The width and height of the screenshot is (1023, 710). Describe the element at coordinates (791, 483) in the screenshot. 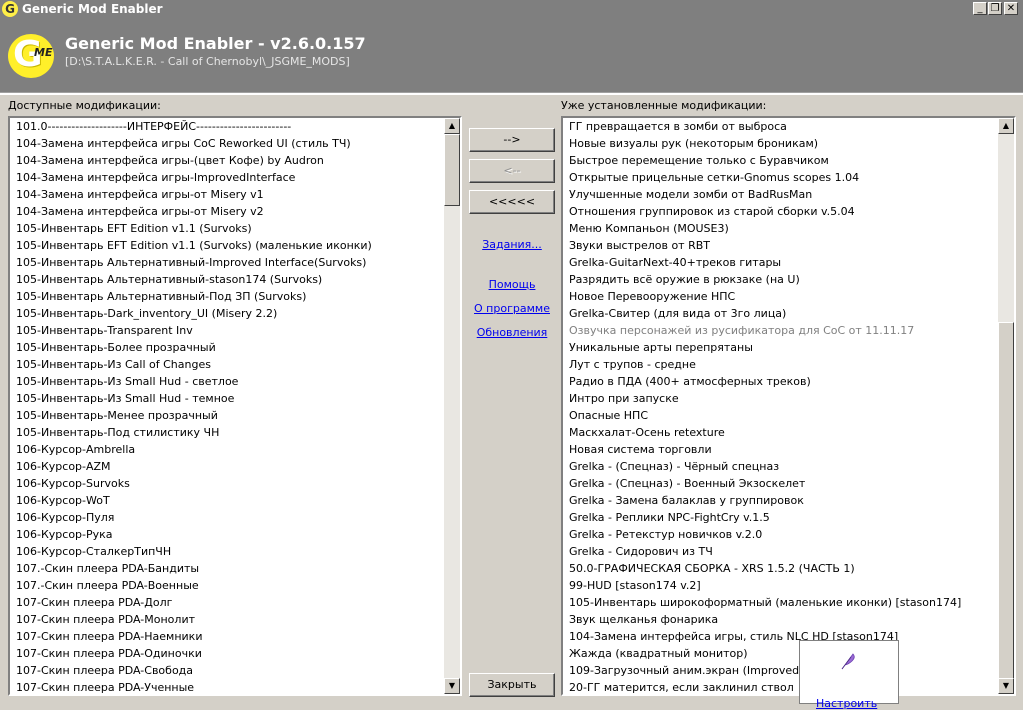

I see `list-item: Grelka - (Спецназ) - Военный Экзоскелет` at that location.